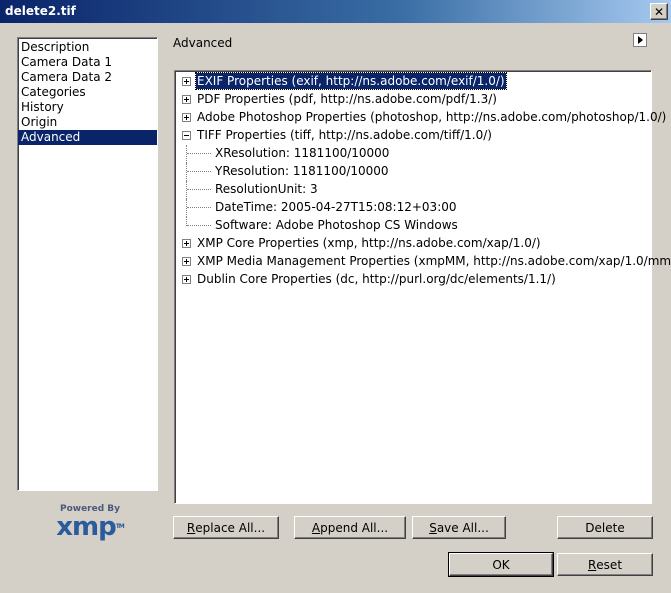 The width and height of the screenshot is (671, 593). I want to click on nav-item-history: History, so click(87, 107).